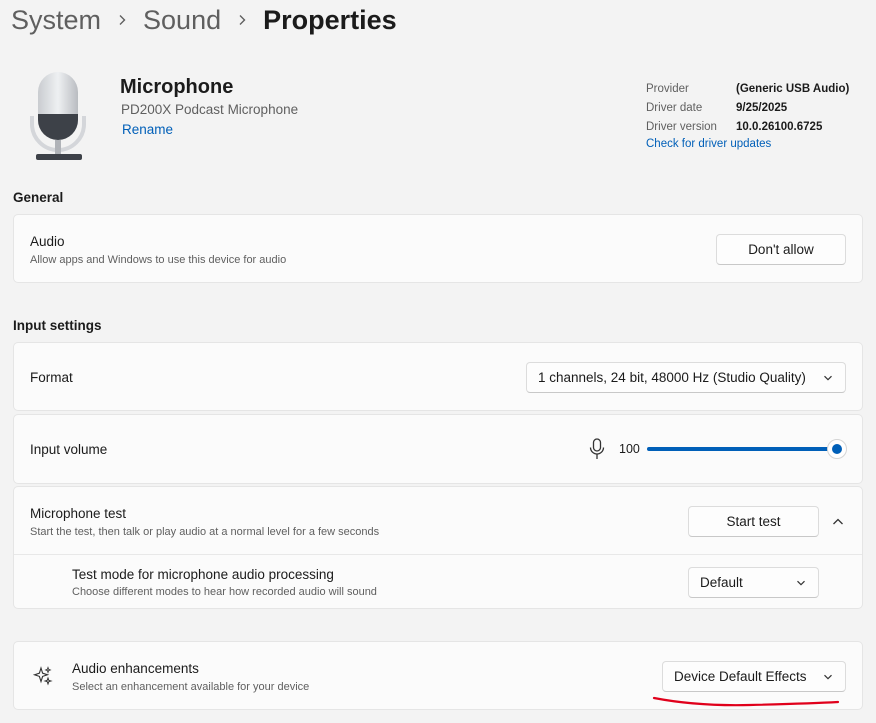  What do you see at coordinates (629, 449) in the screenshot?
I see `input-volume-value: 100` at bounding box center [629, 449].